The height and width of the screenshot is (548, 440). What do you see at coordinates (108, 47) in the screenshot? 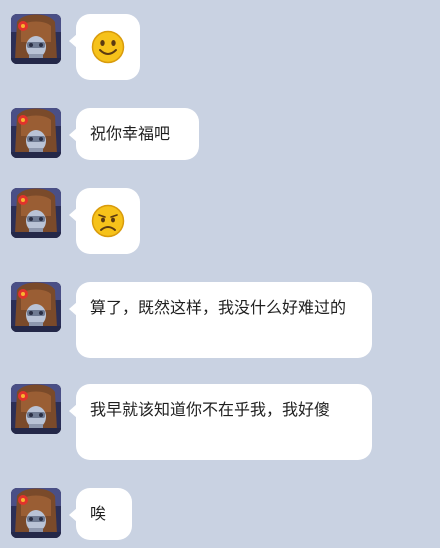
I see `smile-emoji-icon` at bounding box center [108, 47].